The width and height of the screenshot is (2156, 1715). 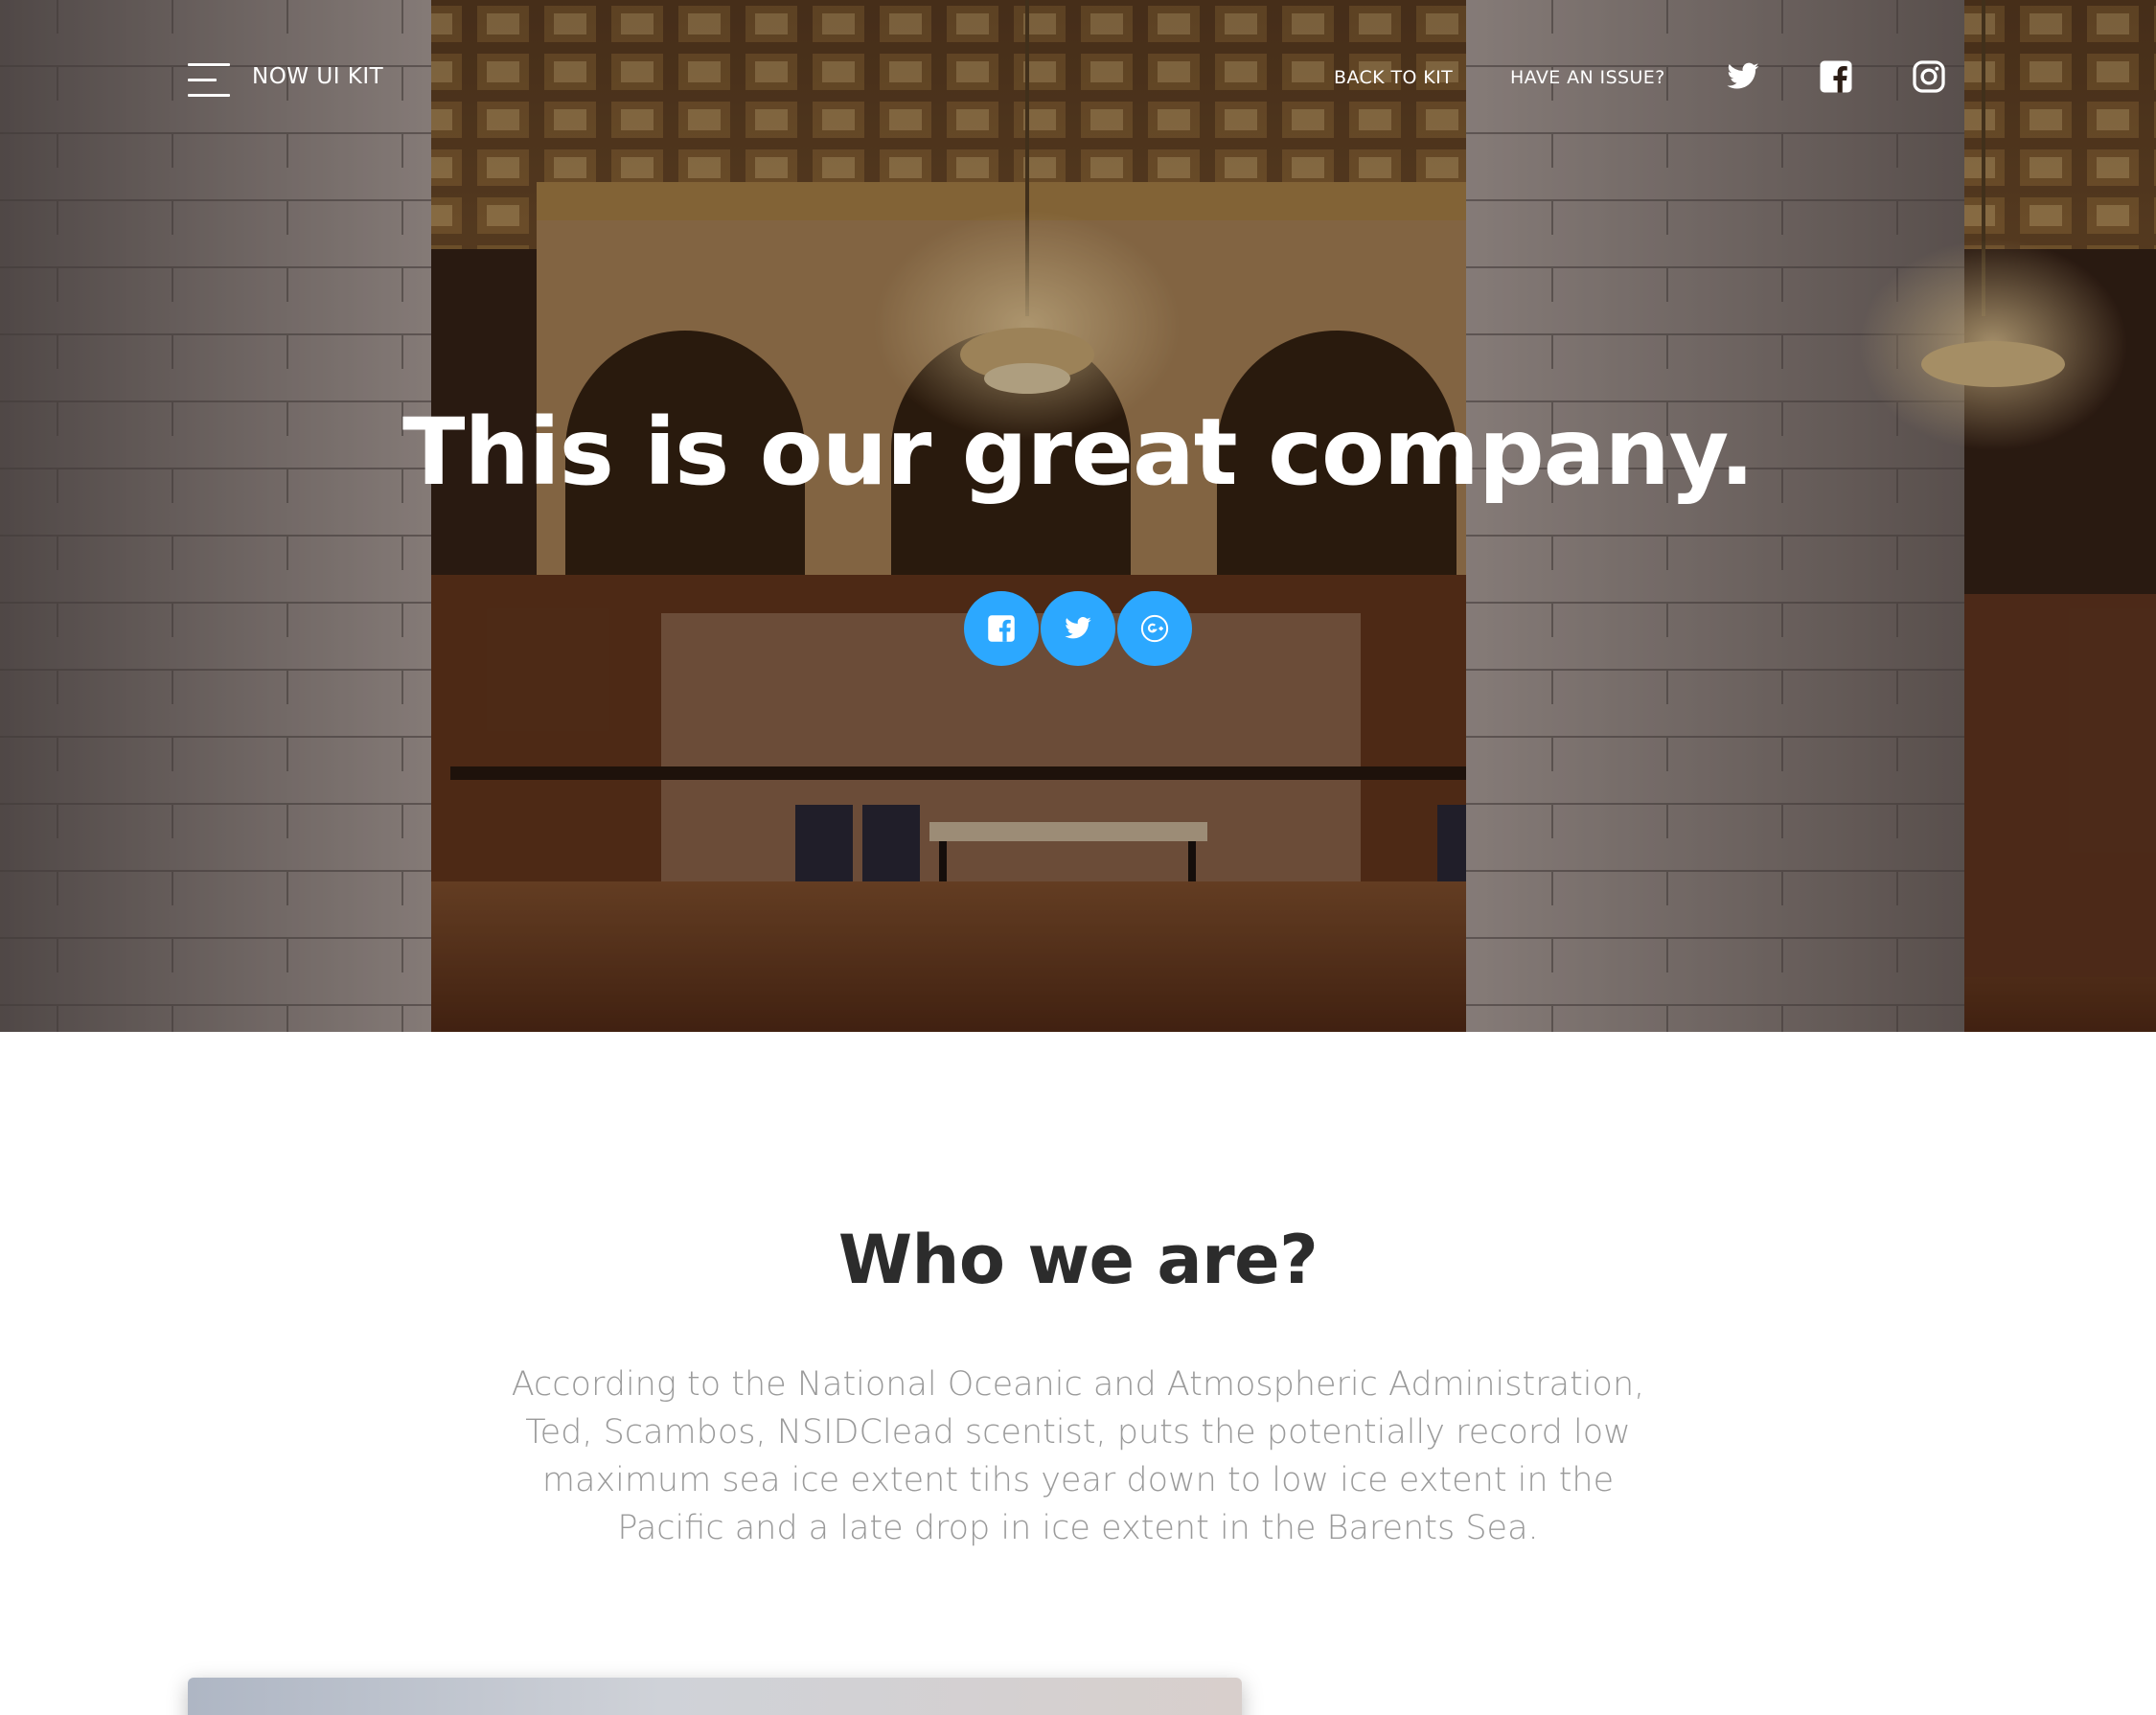 I want to click on instagram-icon, so click(x=1929, y=76).